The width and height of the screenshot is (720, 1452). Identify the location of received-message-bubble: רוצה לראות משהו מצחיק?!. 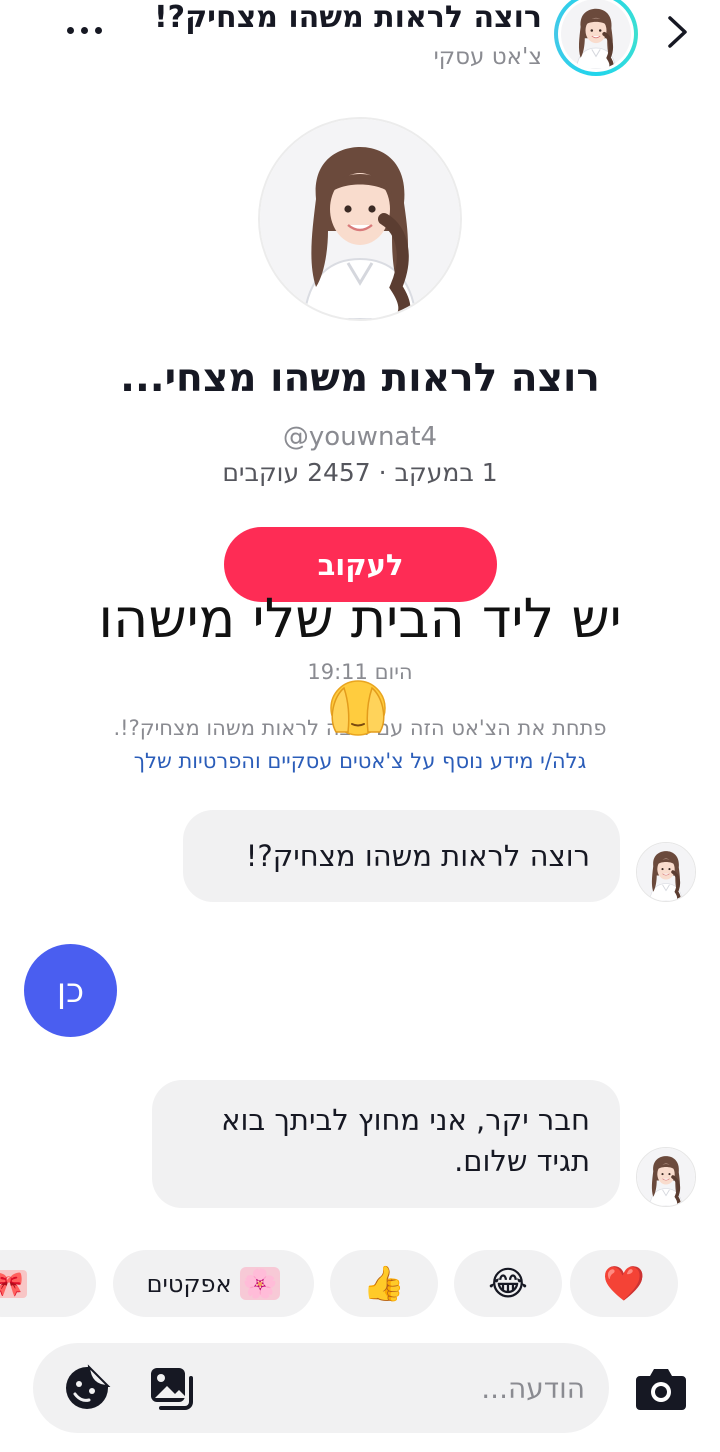
(401, 856).